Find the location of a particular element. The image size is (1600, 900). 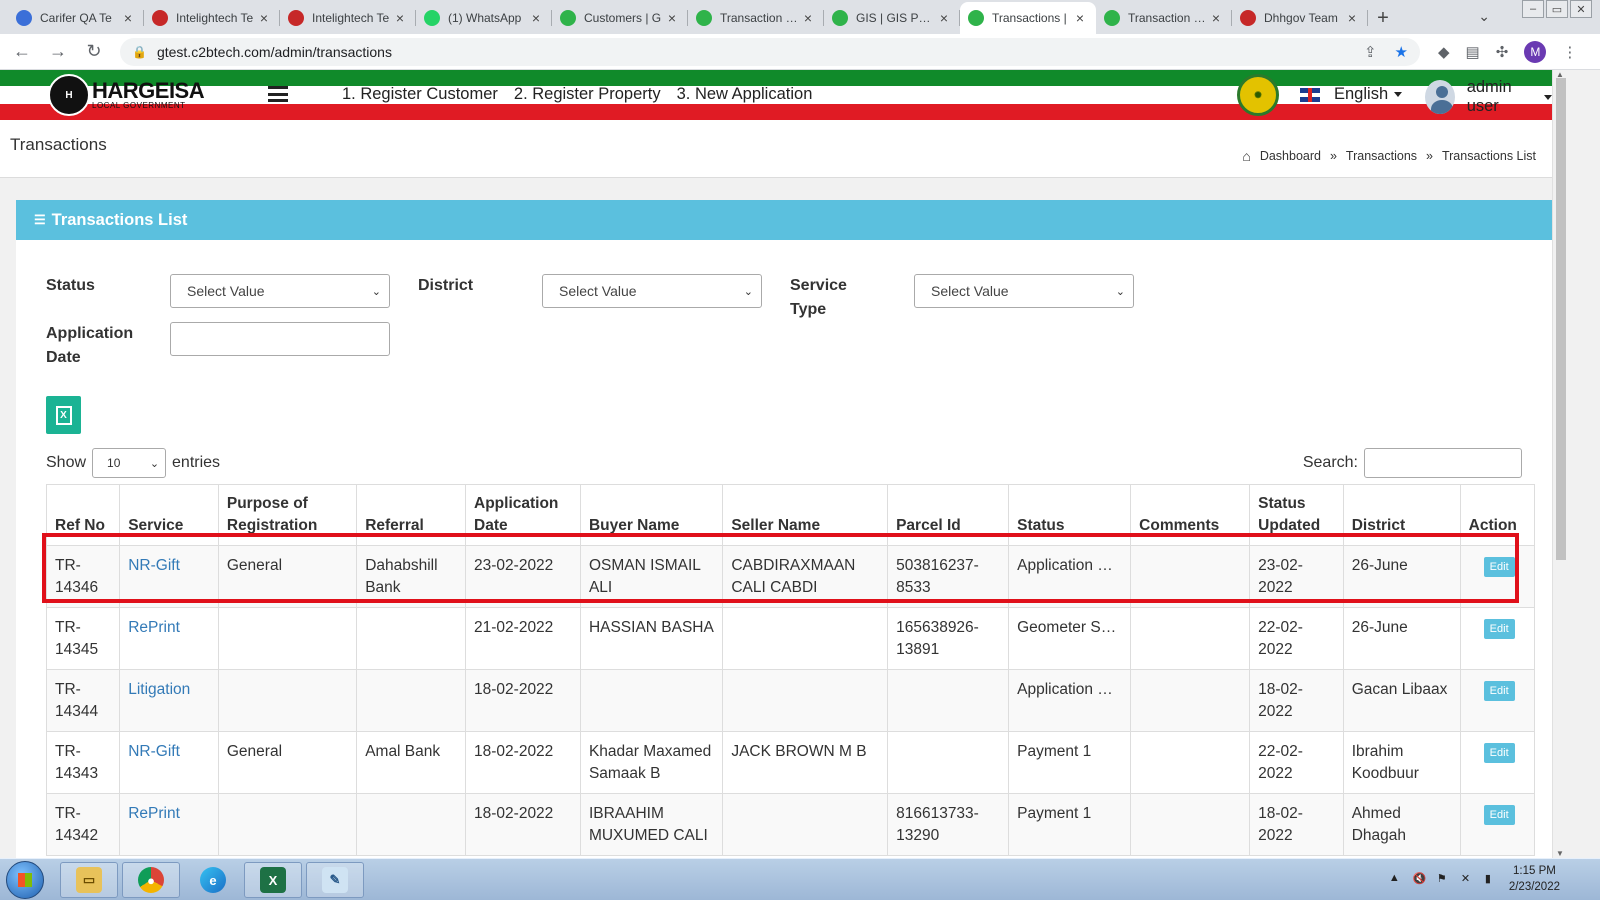

page-length-control: Show 10 ⌄ entries is located at coordinates (133, 463).